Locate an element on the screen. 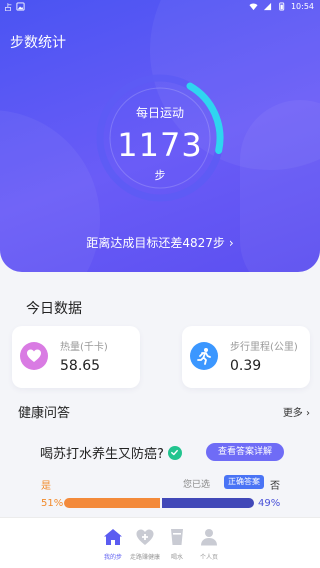 This screenshot has width=320, height=568. check-circle-icon is located at coordinates (174, 452).